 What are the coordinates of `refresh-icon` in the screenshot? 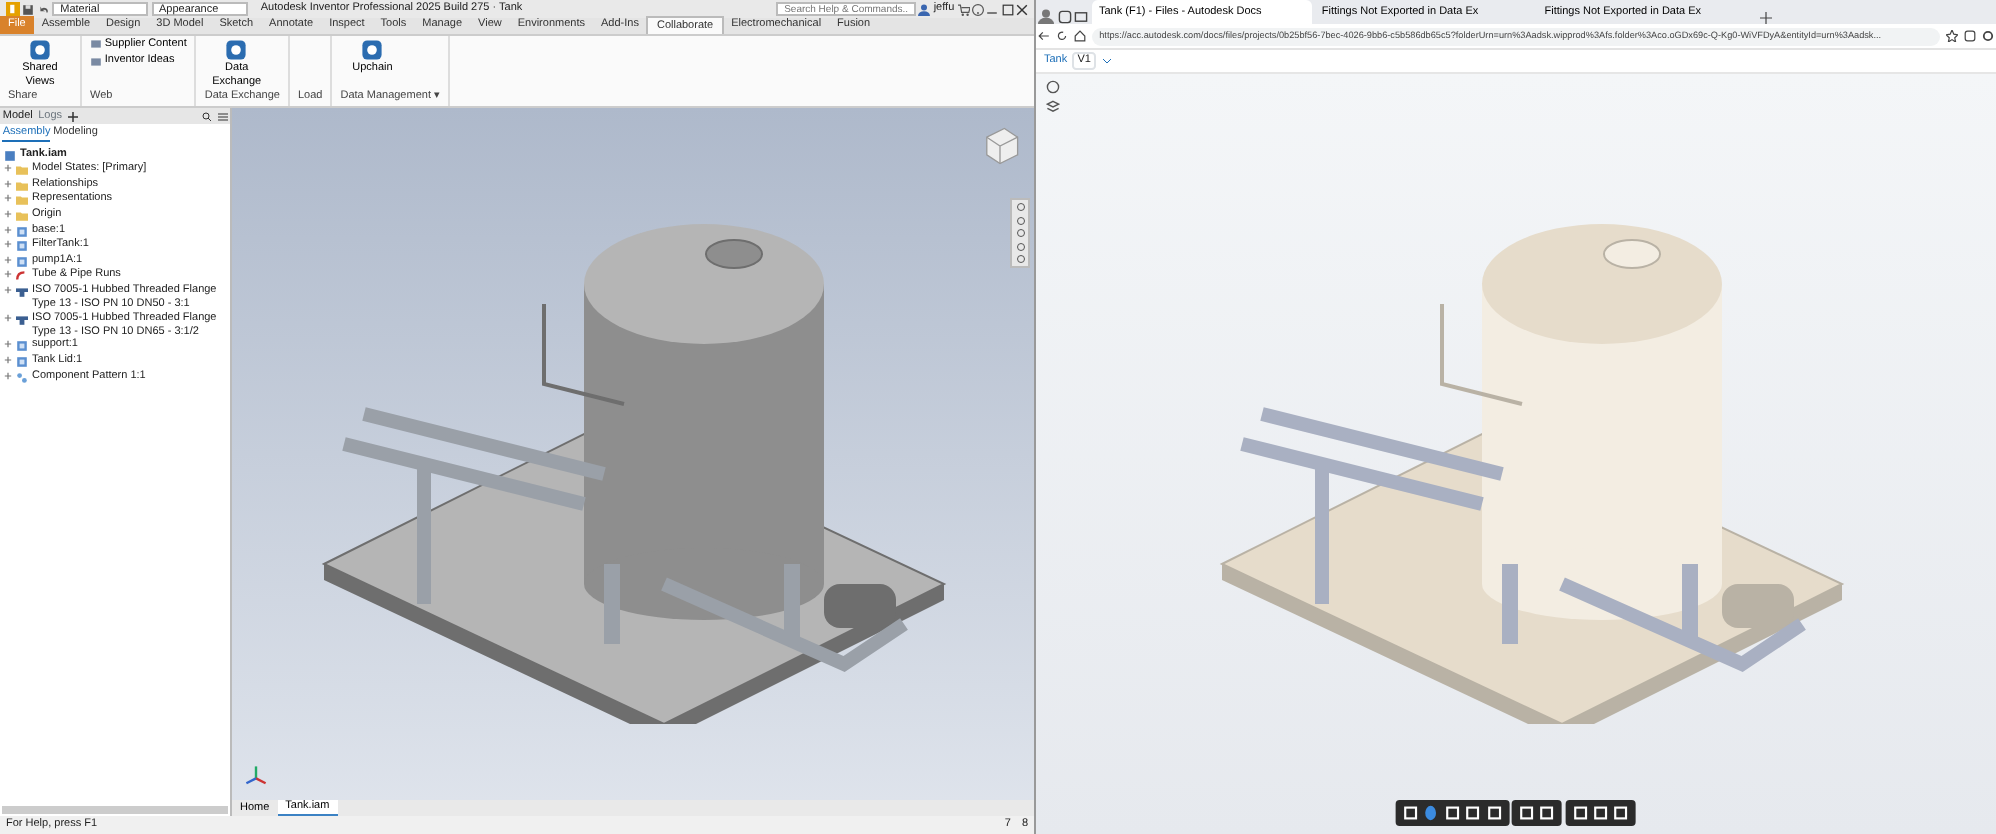 It's located at (1062, 36).